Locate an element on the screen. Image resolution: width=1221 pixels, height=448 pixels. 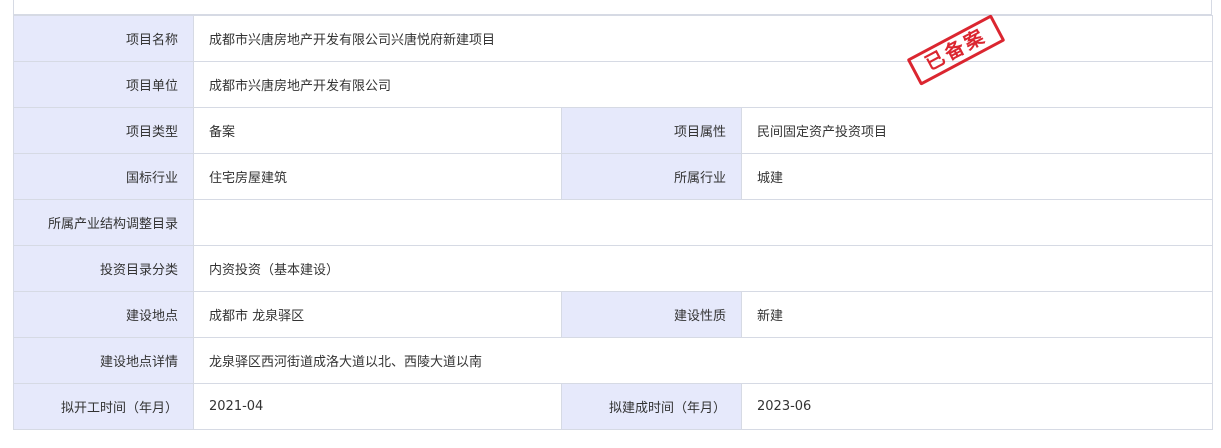
label-project-unit: 项目单位 is located at coordinates (103, 84).